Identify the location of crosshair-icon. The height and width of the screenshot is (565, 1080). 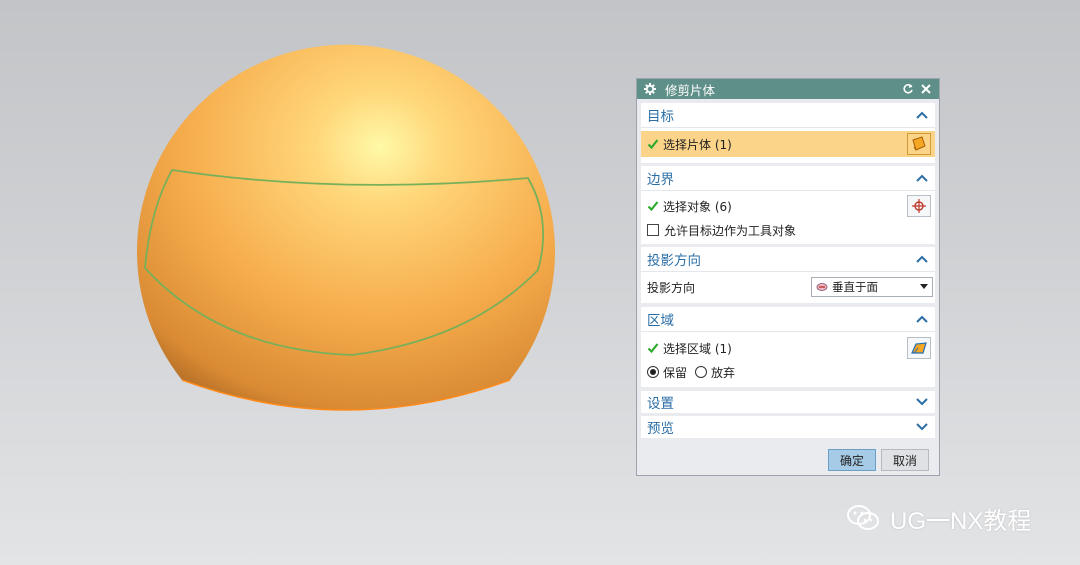
(919, 206).